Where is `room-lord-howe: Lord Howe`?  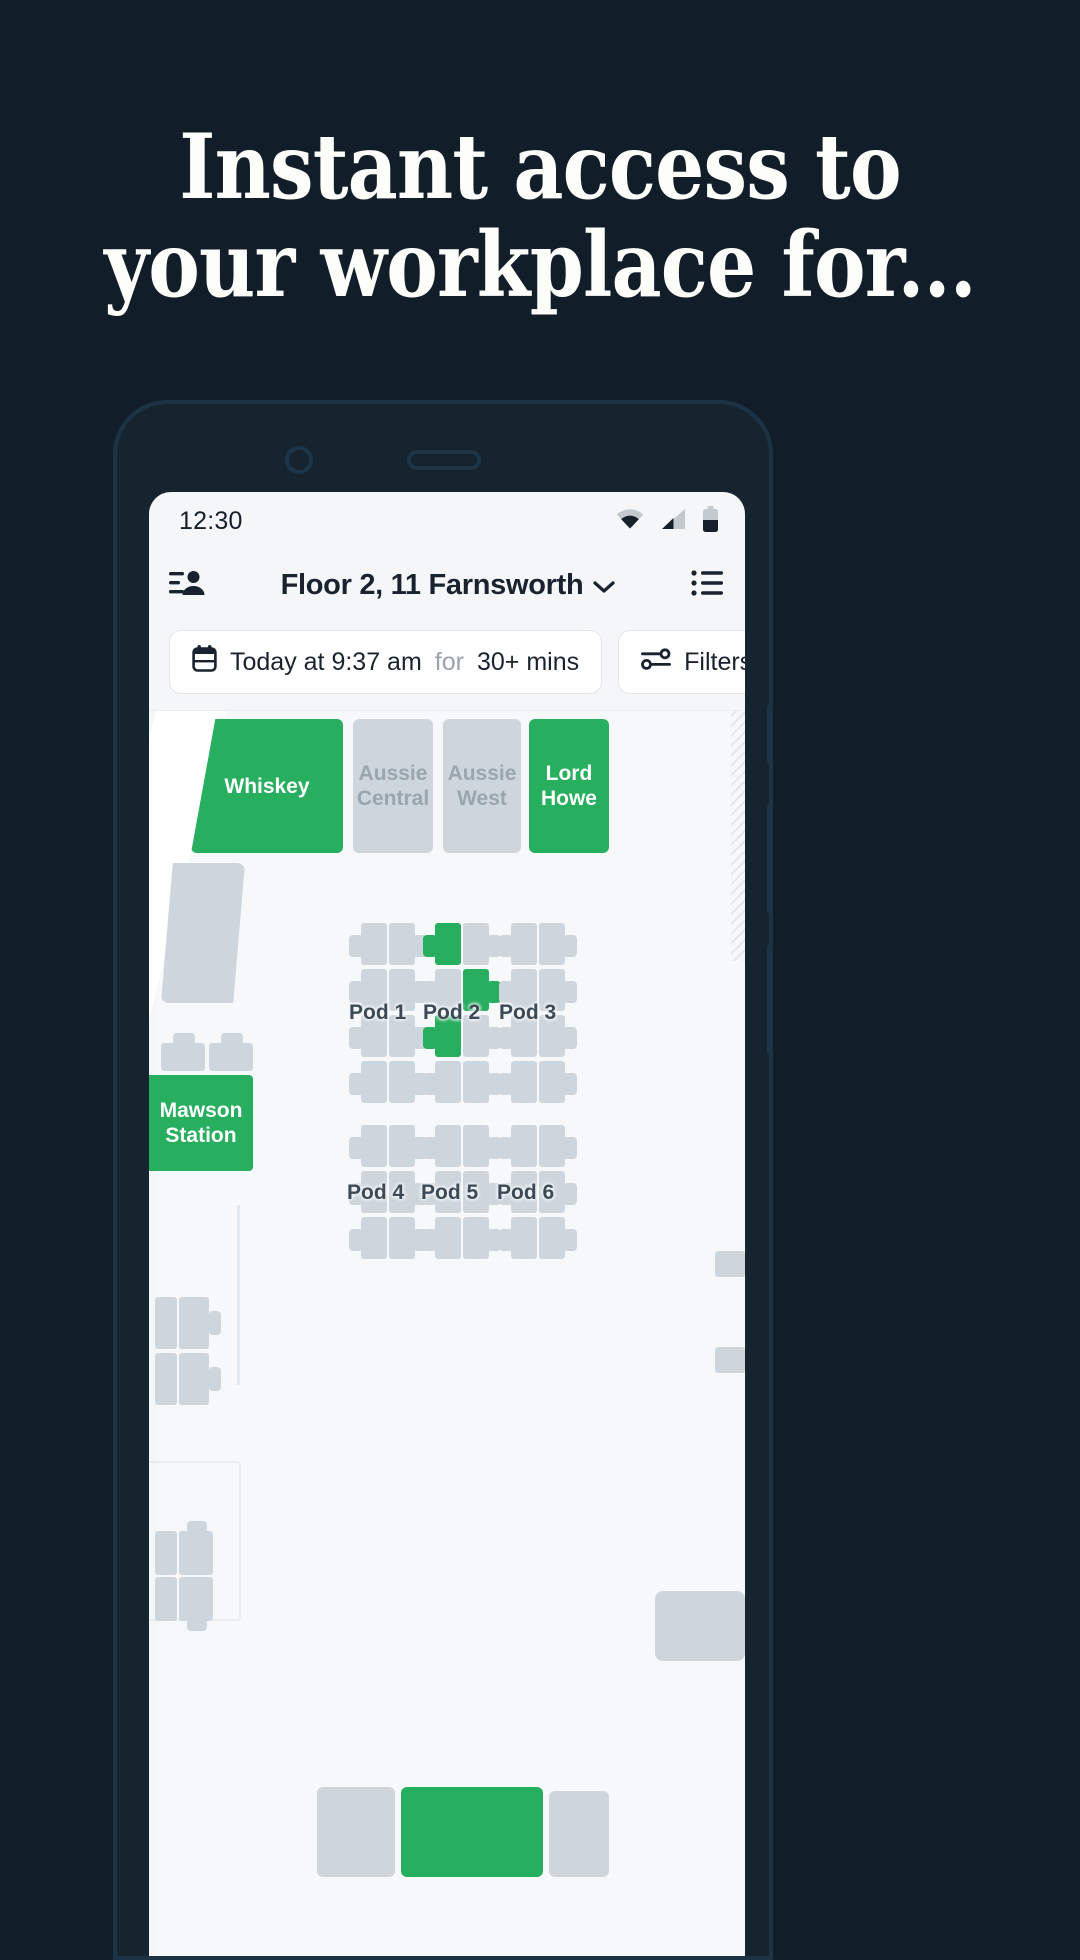
room-lord-howe: Lord Howe is located at coordinates (569, 786).